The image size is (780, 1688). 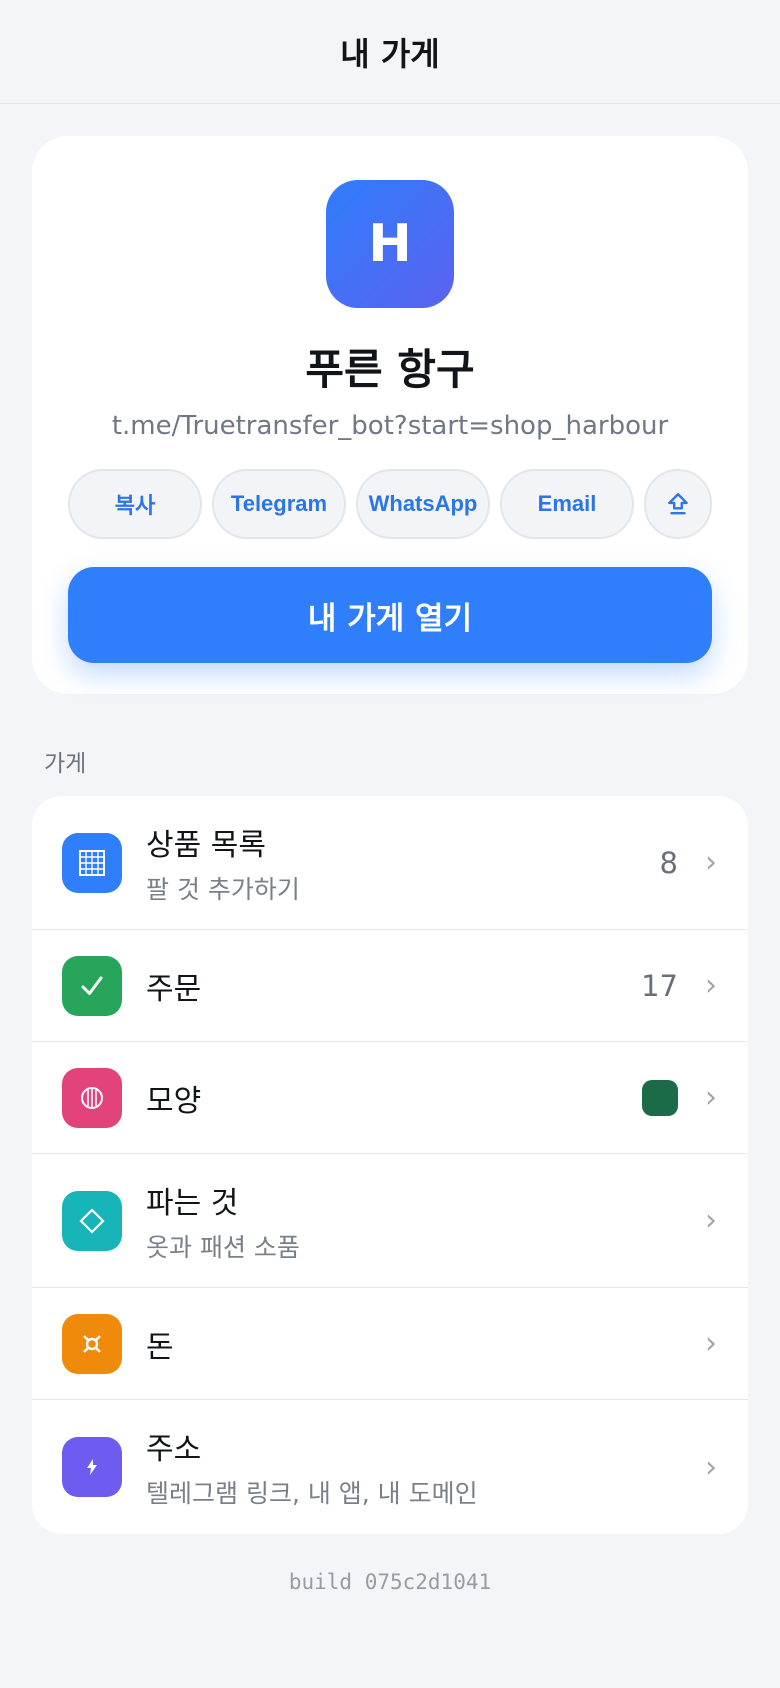 I want to click on menu-item-category: 파는 것 옷과 패션 소품 ›, so click(x=390, y=1221).